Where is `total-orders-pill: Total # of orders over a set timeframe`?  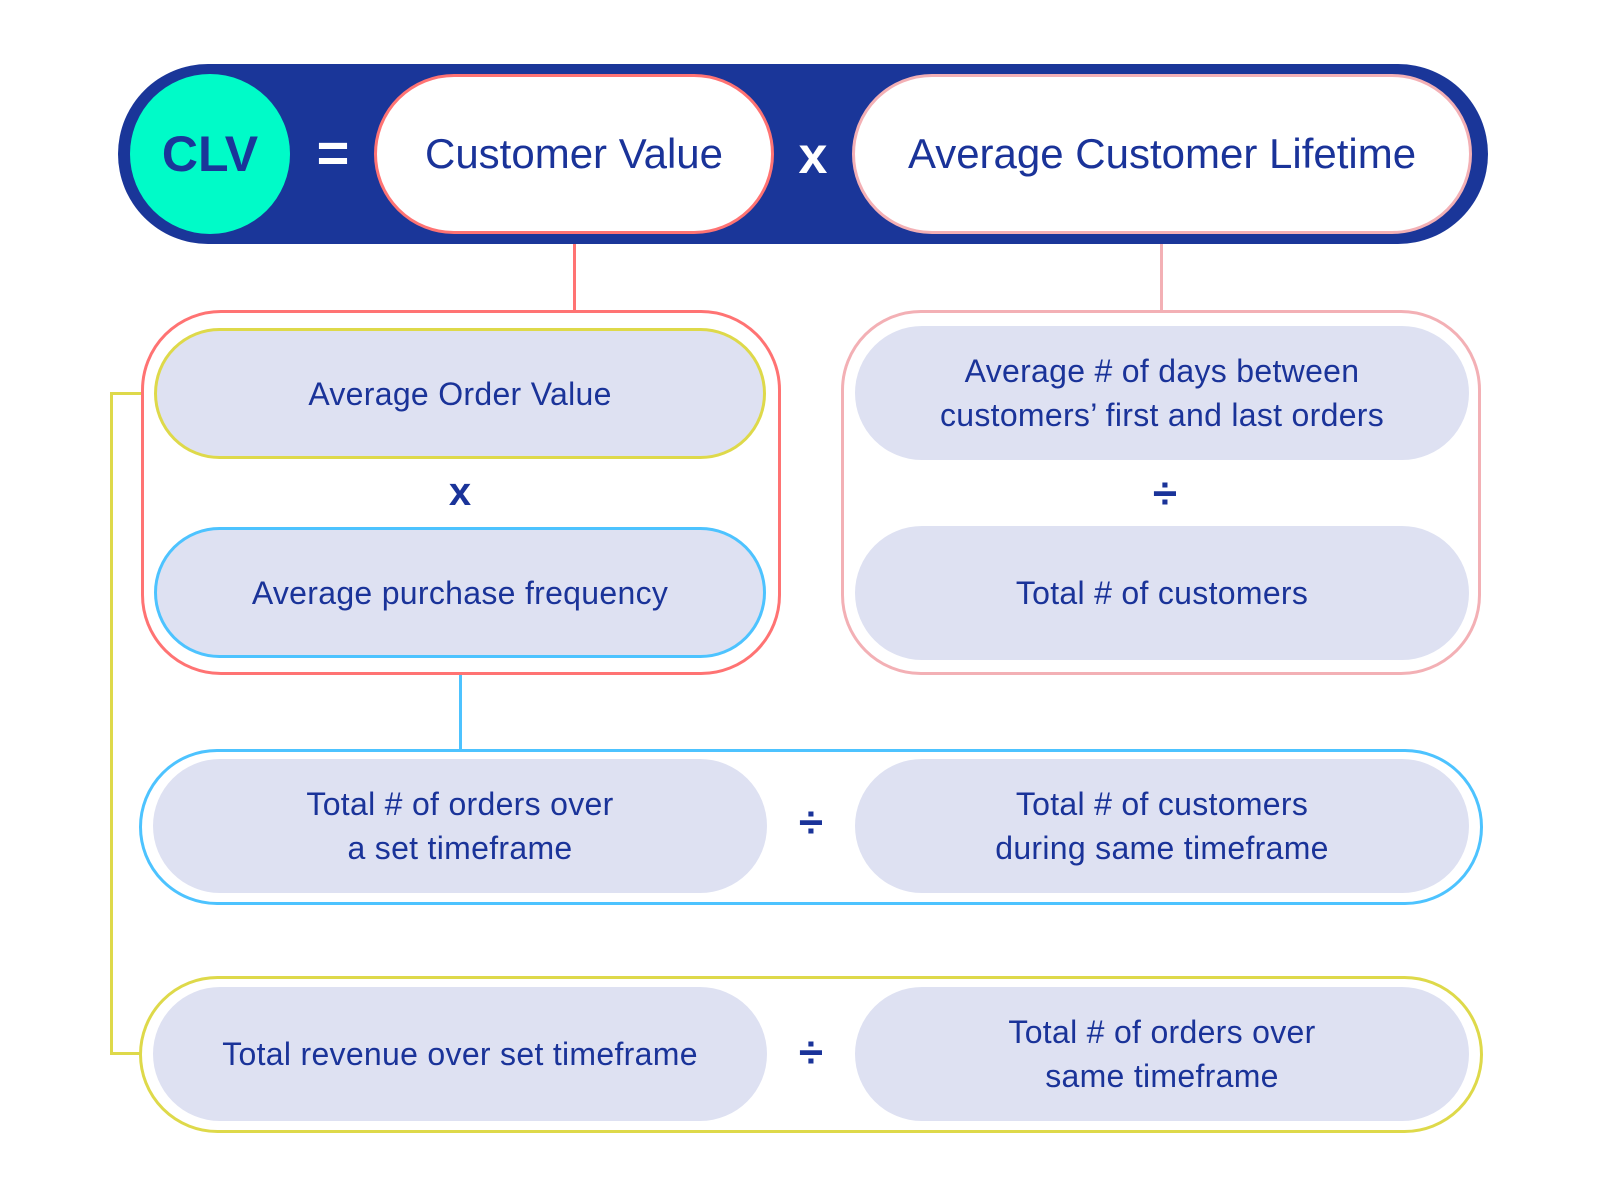 total-orders-pill: Total # of orders over a set timeframe is located at coordinates (460, 826).